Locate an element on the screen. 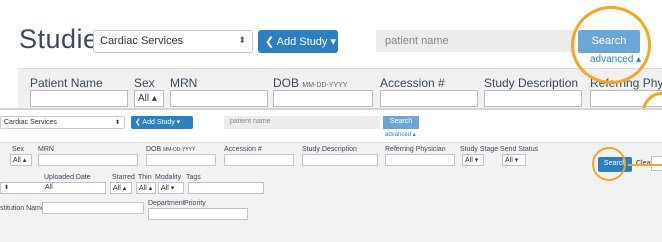 The height and width of the screenshot is (242, 662). uploaded-date-select: ⬍ All is located at coordinates (53, 188).